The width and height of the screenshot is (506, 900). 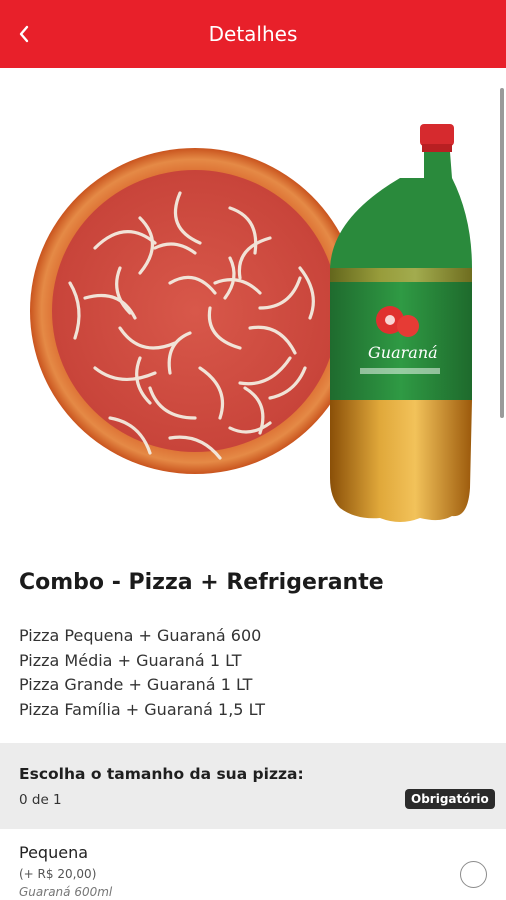 I want to click on scrollbar, so click(x=502, y=253).